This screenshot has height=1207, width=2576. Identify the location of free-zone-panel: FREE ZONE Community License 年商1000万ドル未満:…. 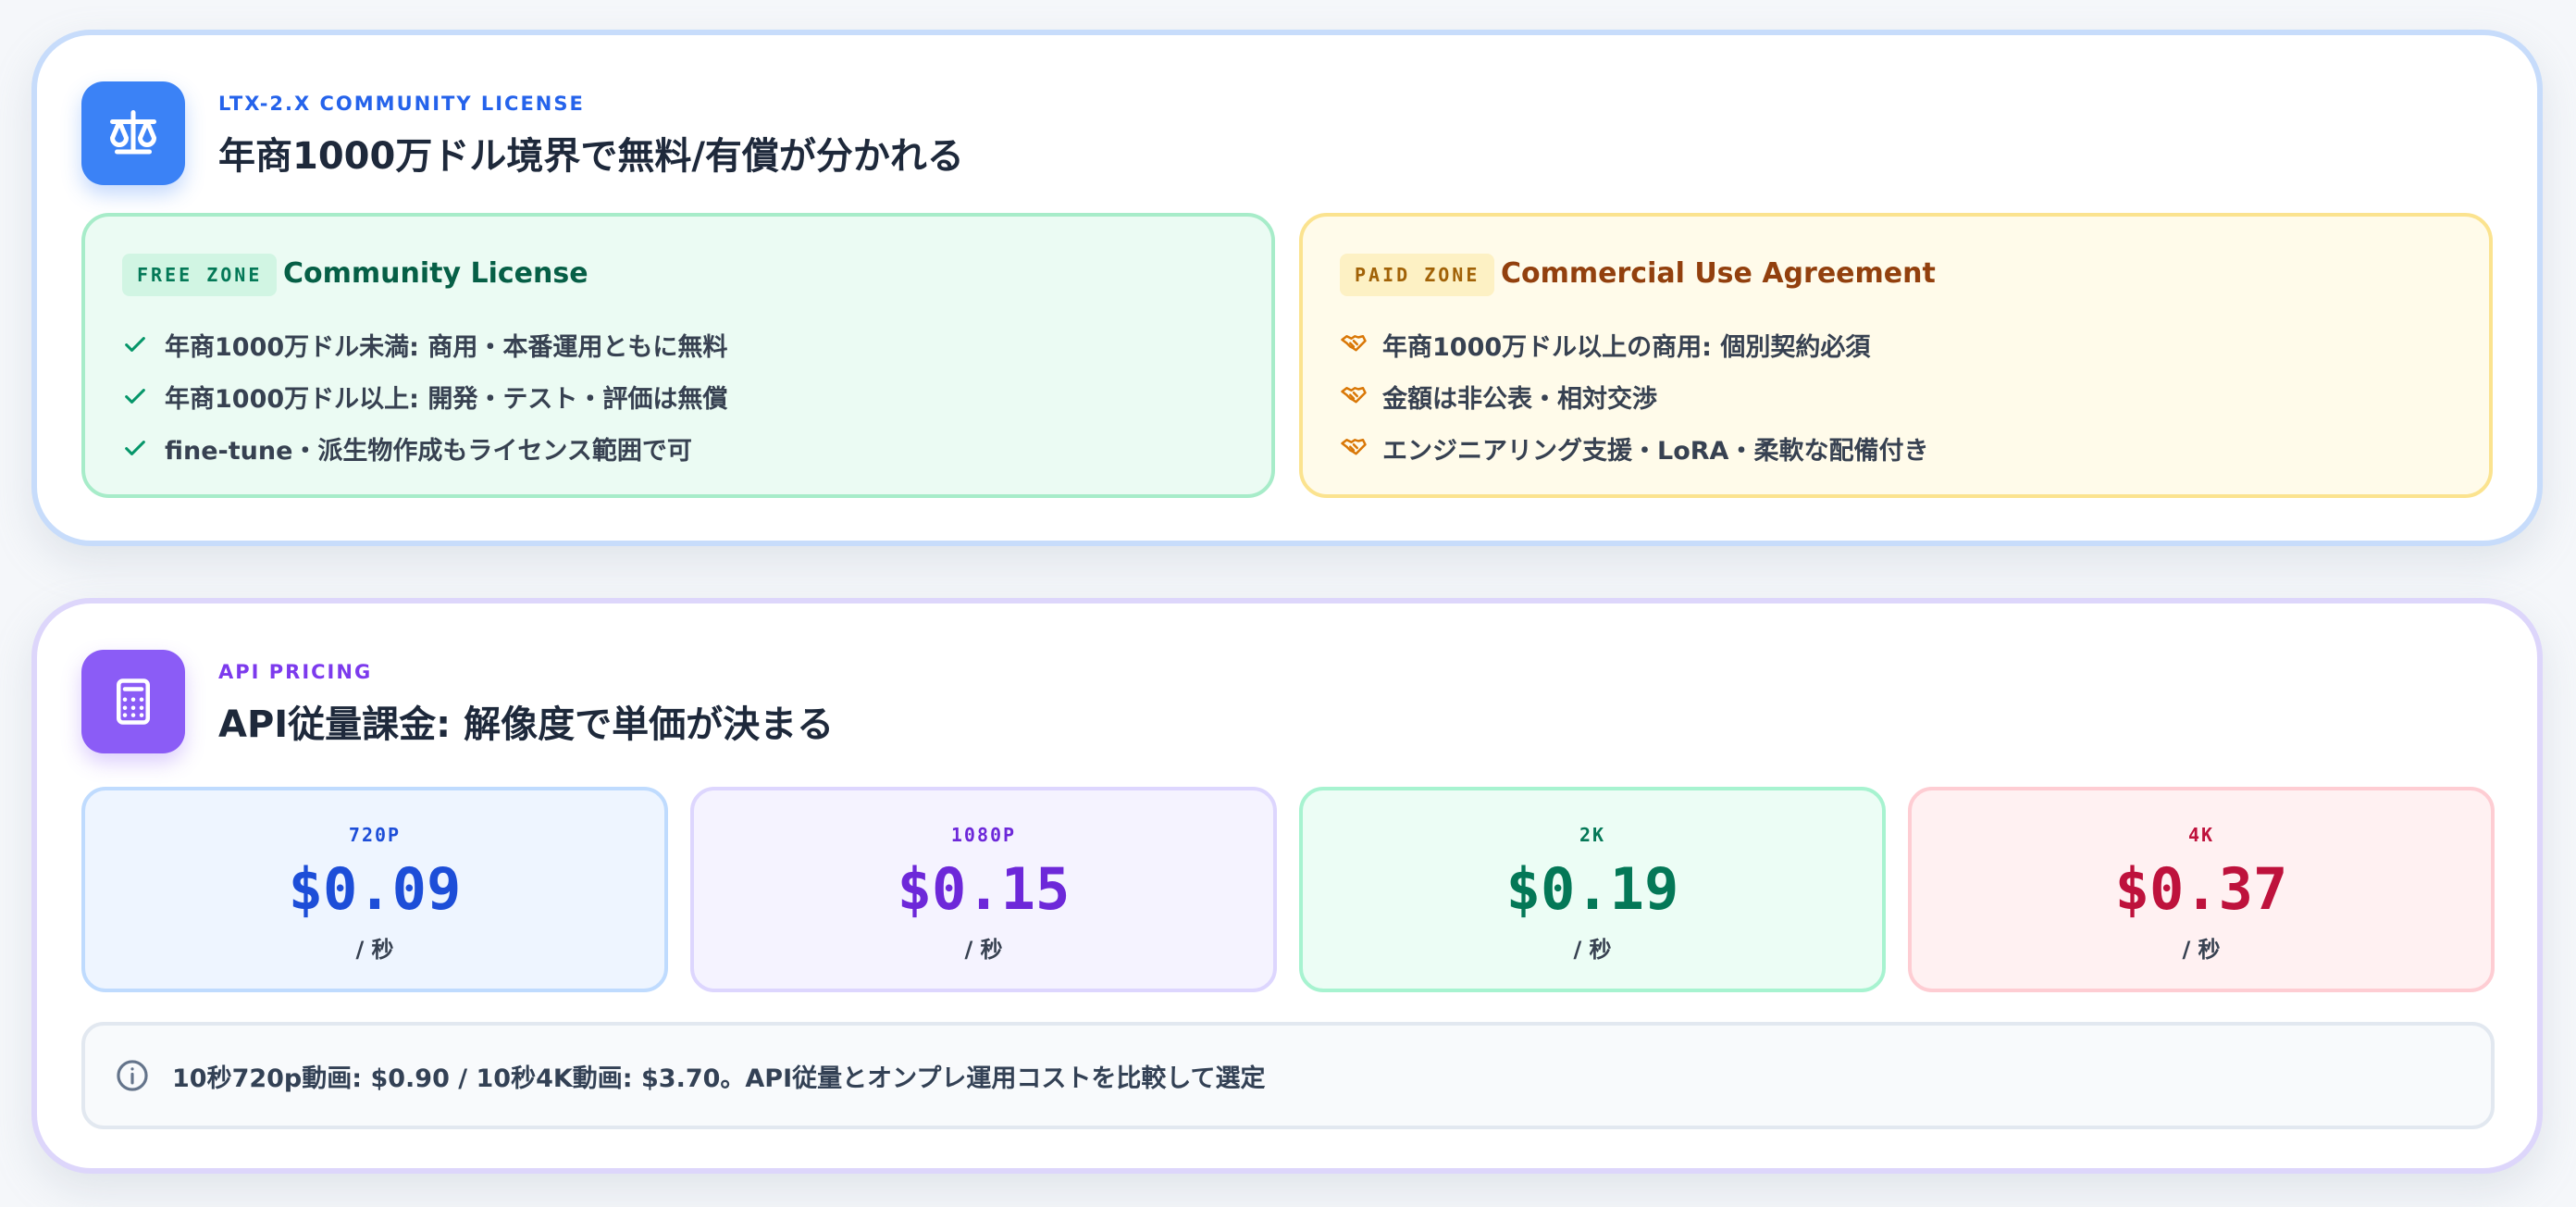
(678, 356).